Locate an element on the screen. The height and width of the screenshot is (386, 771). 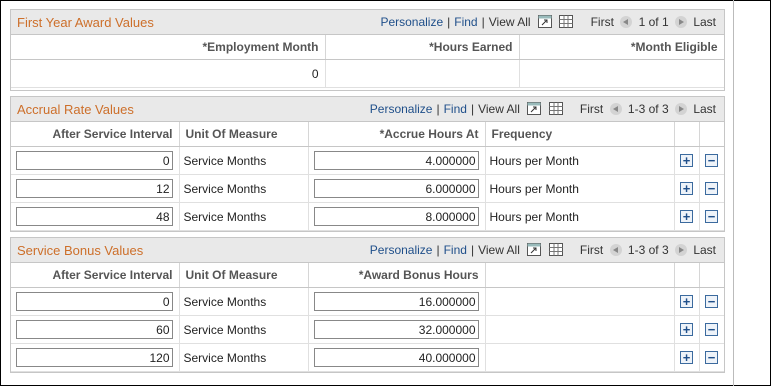
month-eligible-value is located at coordinates (621, 73).